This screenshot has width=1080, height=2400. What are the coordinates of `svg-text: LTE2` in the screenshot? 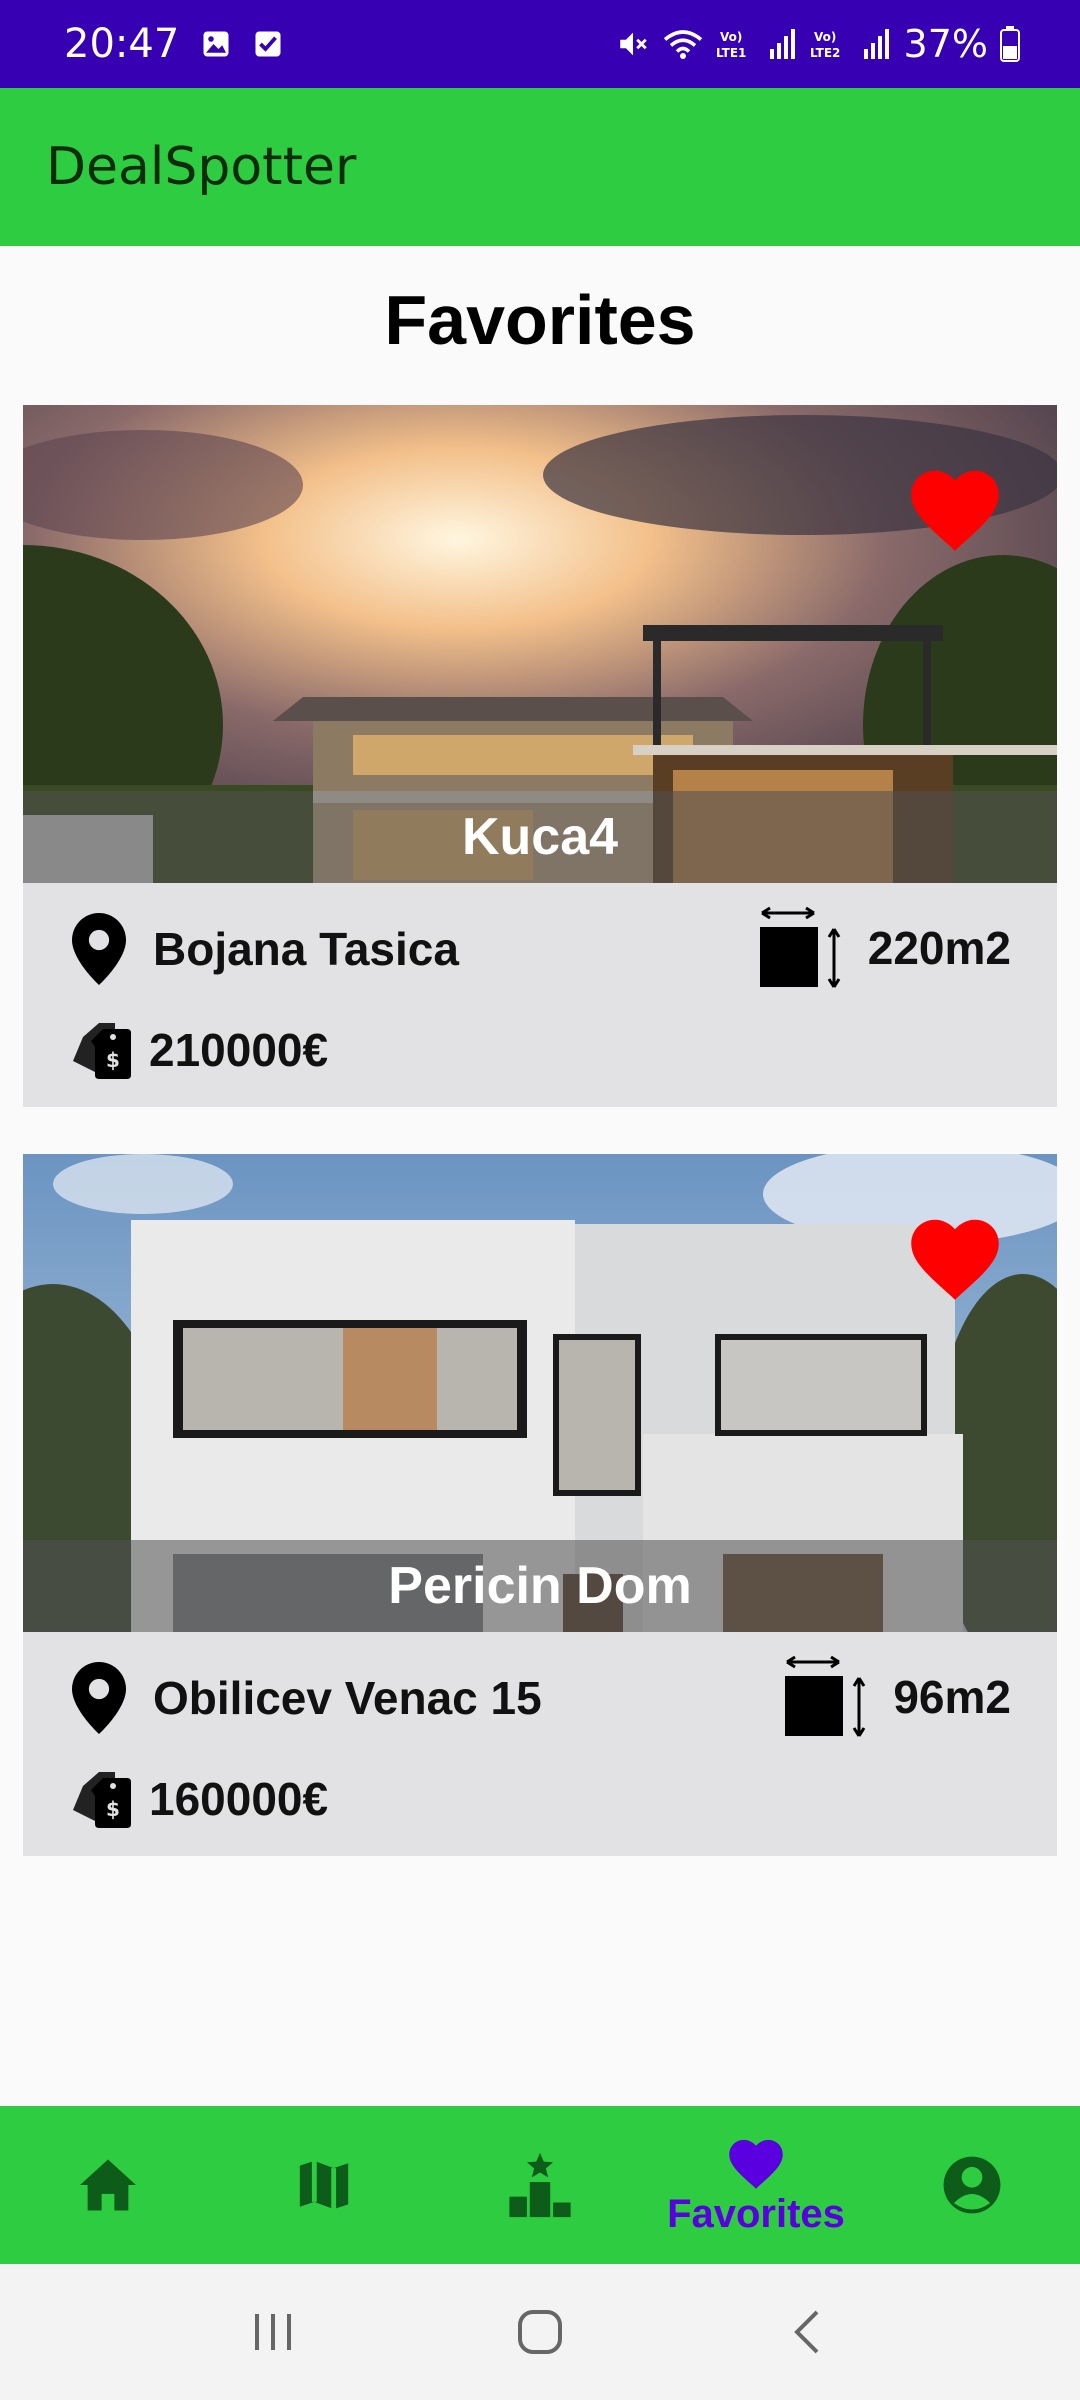 It's located at (825, 53).